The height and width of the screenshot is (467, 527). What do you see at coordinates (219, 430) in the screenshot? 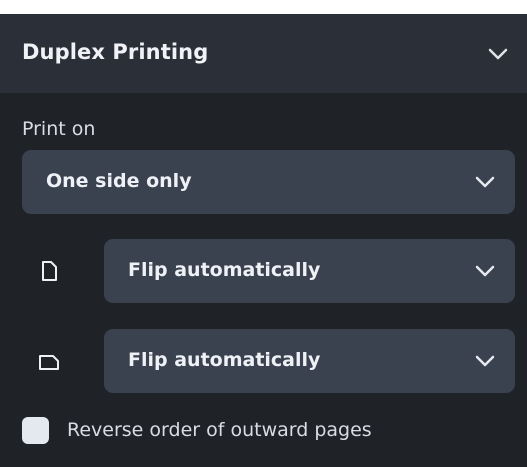
I see `reverse-order-label: Reverse order of outward pages` at bounding box center [219, 430].